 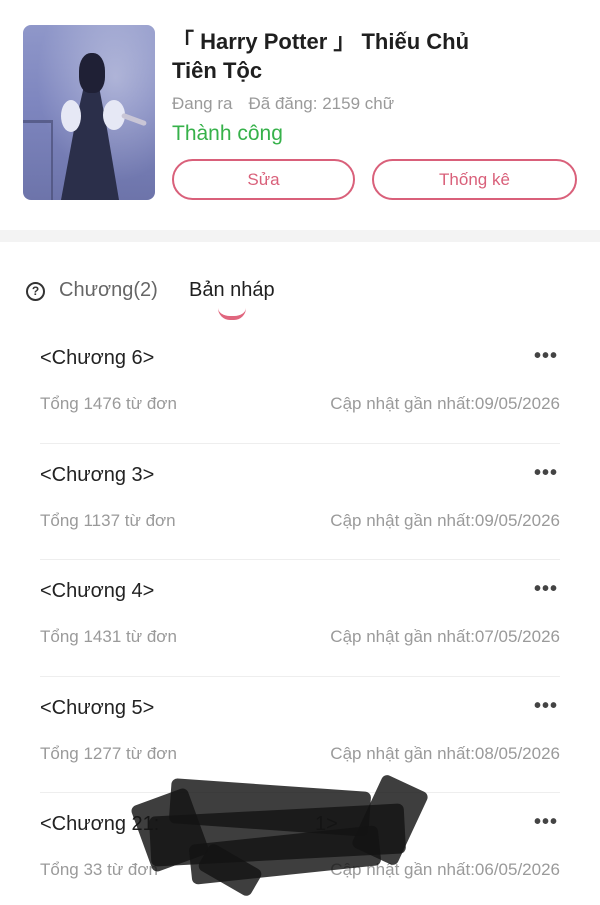 I want to click on book-word-count: Đã đăng: 2159 chữ, so click(x=321, y=103).